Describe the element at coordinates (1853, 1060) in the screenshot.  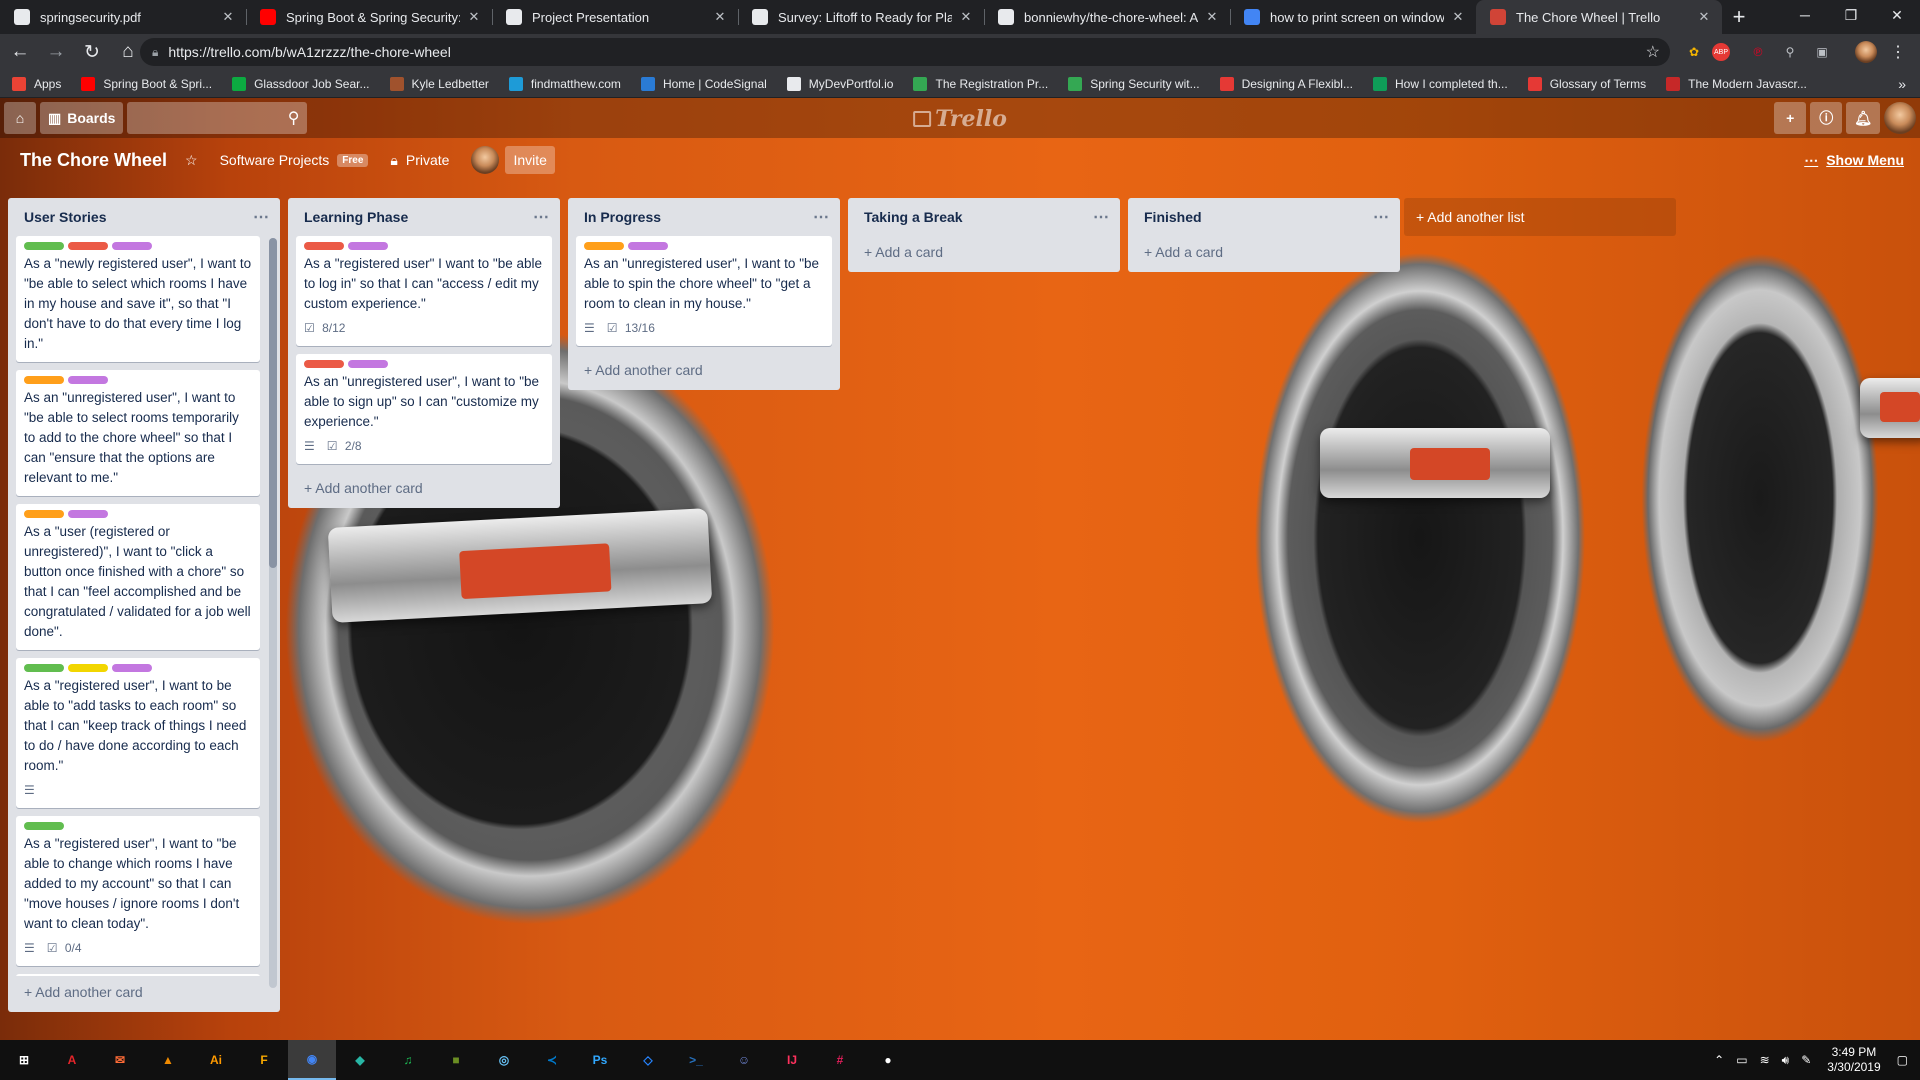
I see `clock: 3:49 PM 3/30/2019` at that location.